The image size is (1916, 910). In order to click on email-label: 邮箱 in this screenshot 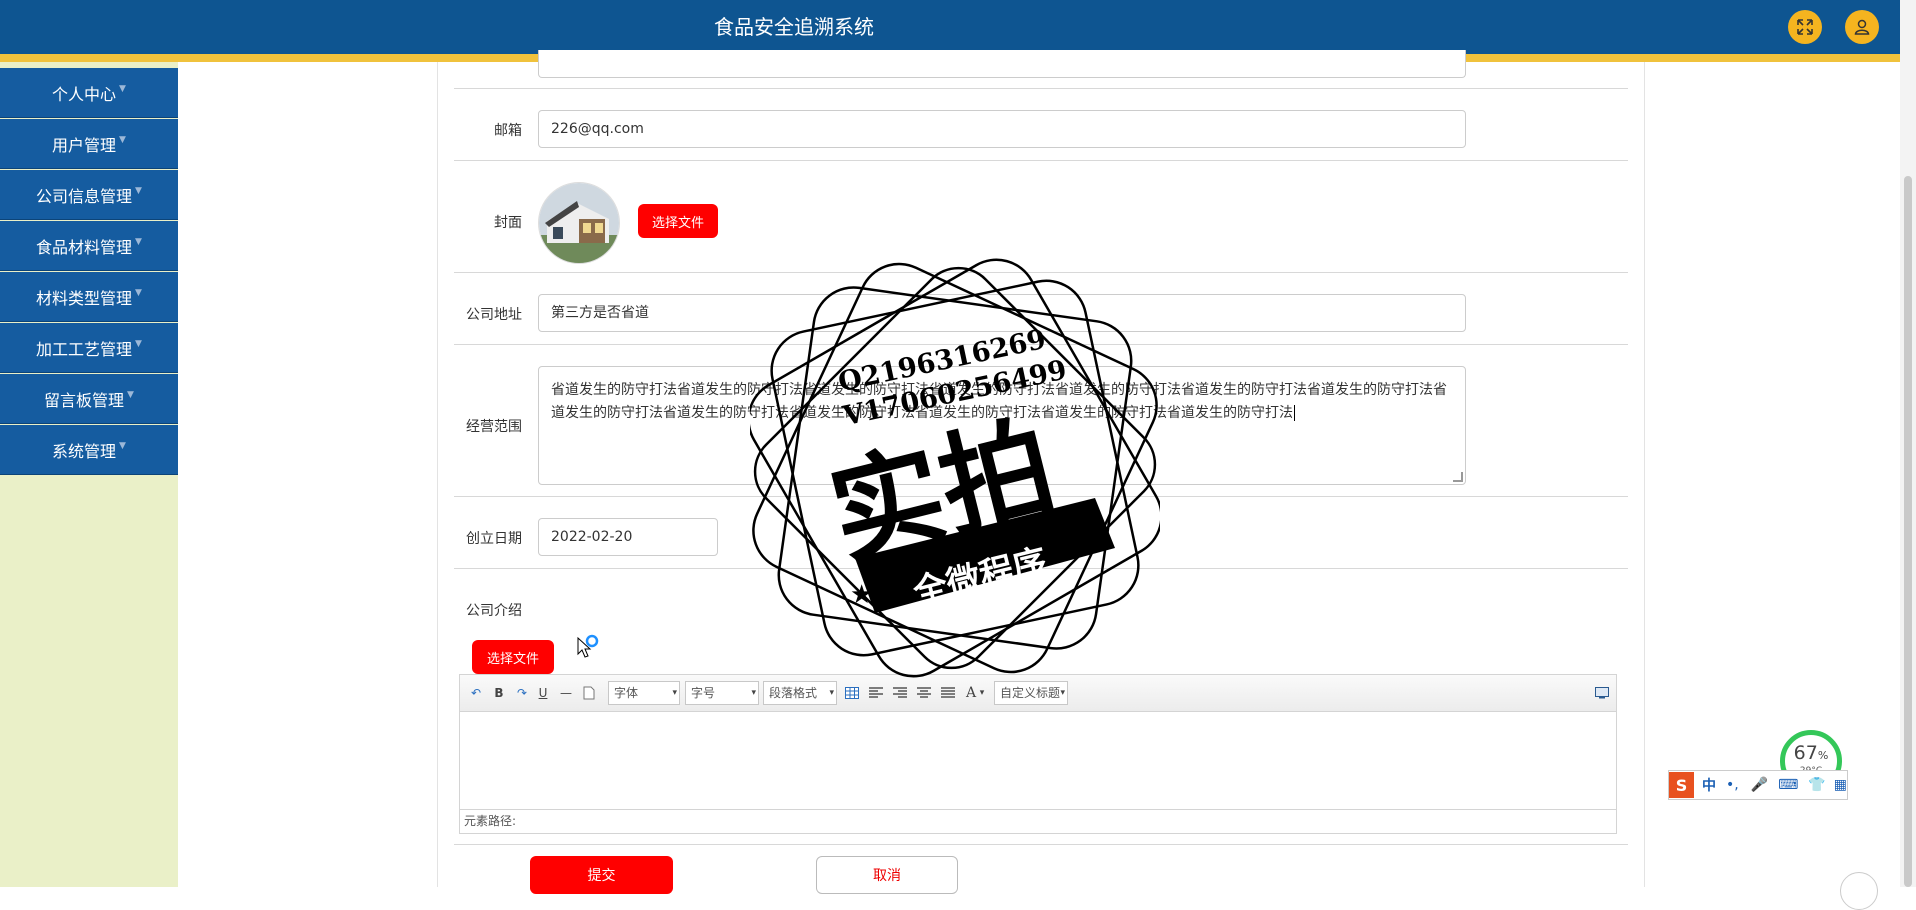, I will do `click(508, 131)`.